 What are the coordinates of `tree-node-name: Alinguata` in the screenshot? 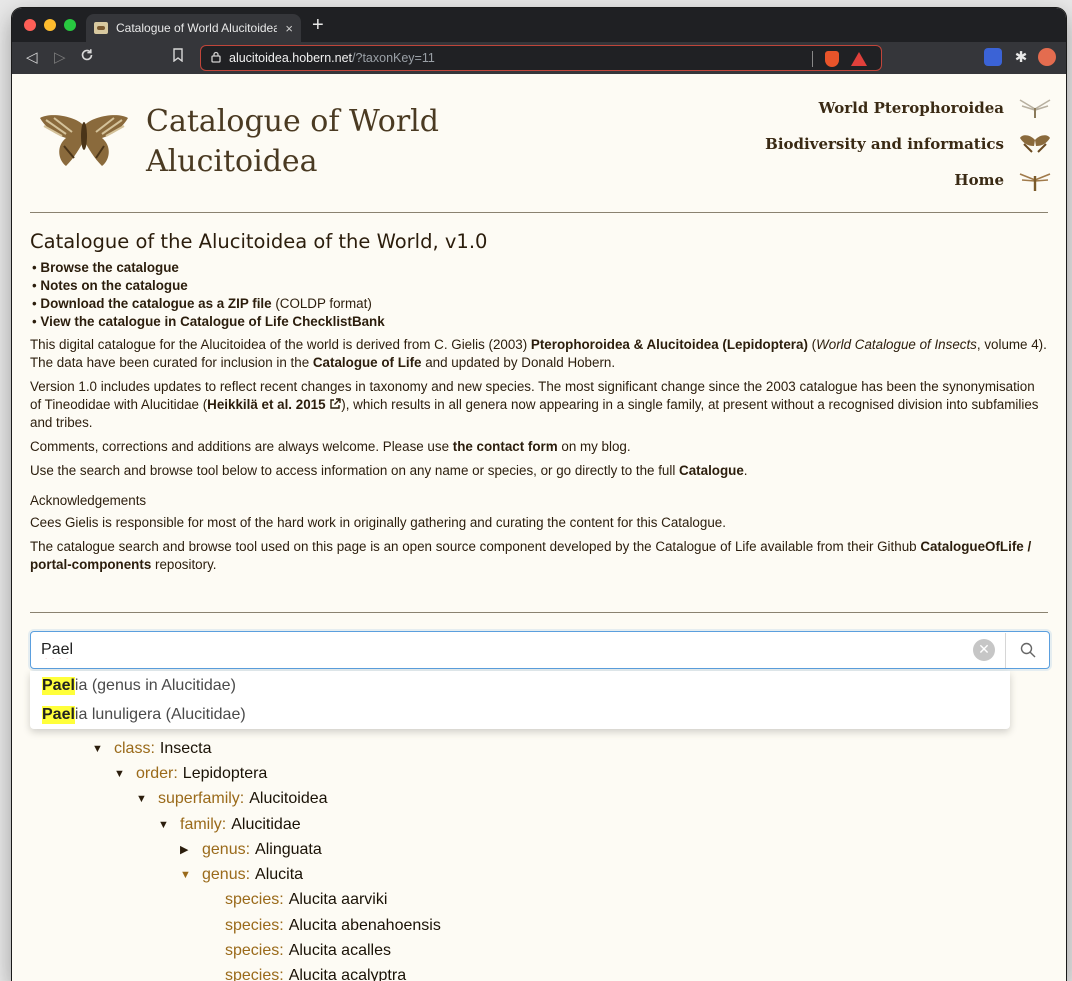 It's located at (288, 850).